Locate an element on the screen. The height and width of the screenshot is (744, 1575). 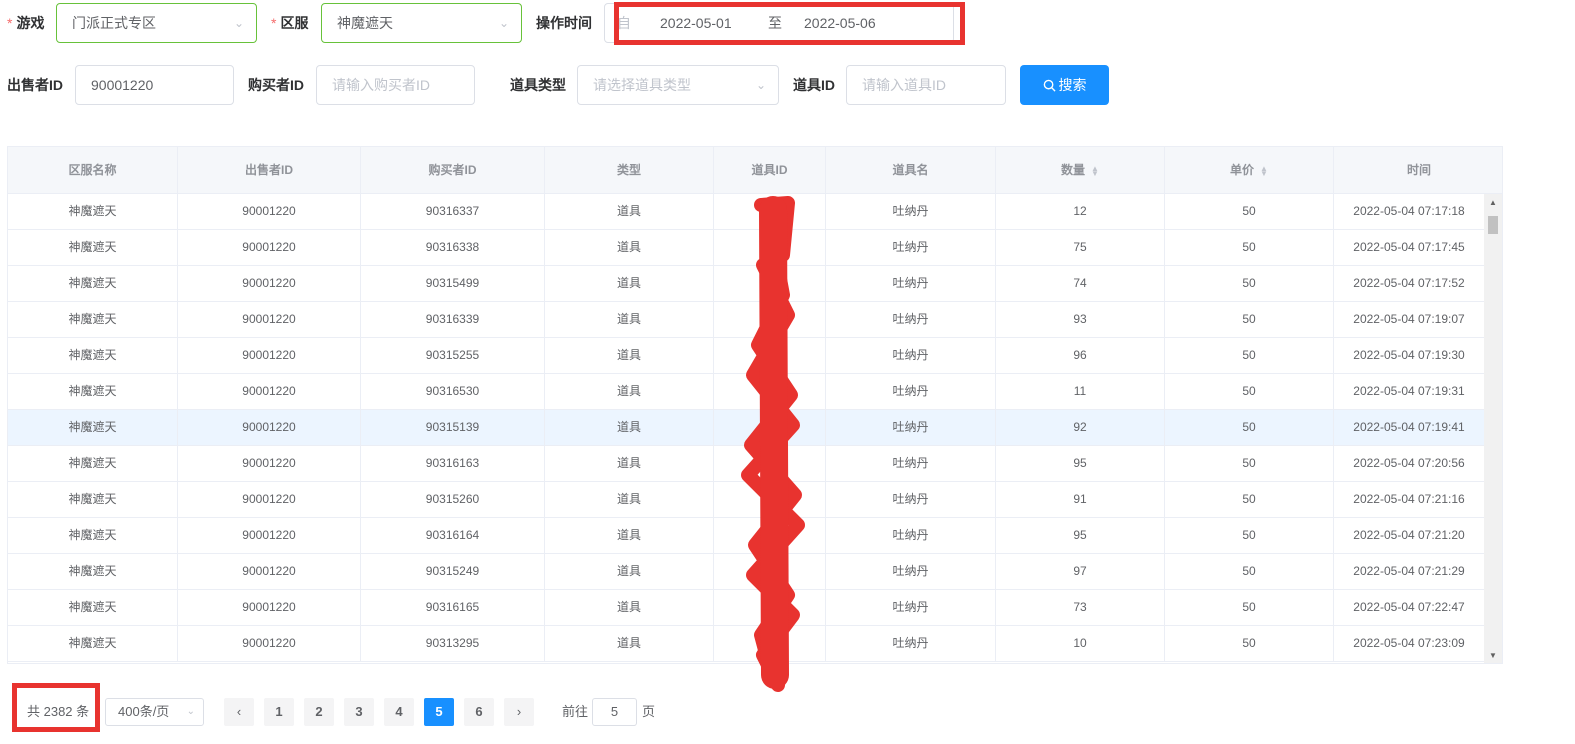
game-select: 门派正式专区 ⌄ is located at coordinates (156, 23).